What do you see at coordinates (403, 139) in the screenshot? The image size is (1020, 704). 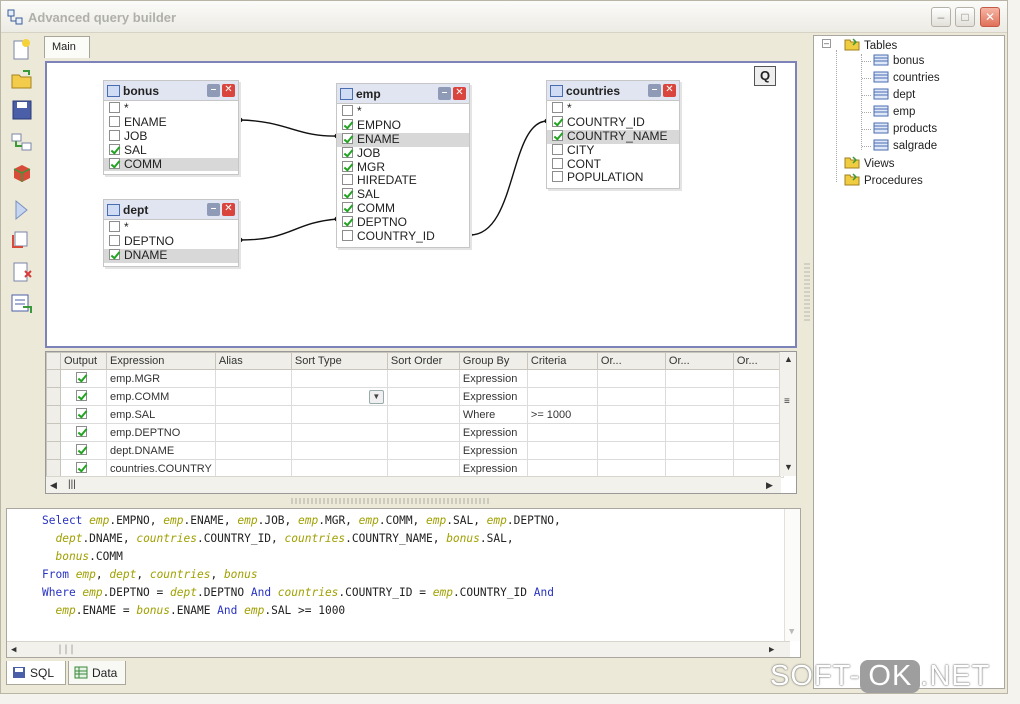 I see `field-row: ENAME` at bounding box center [403, 139].